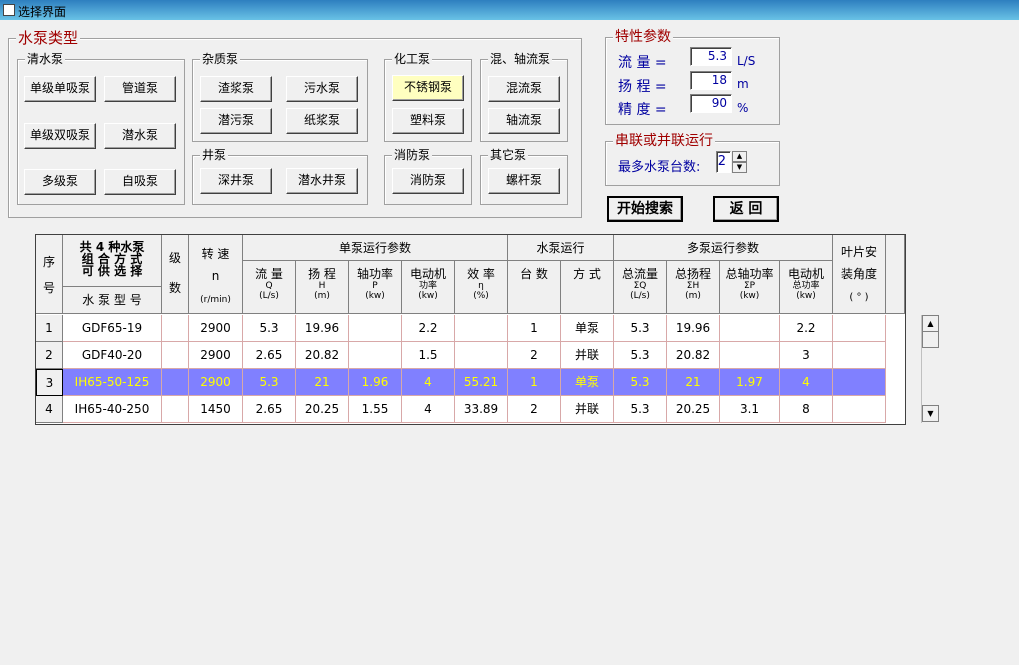  Describe the element at coordinates (322, 409) in the screenshot. I see `cell-h: 20.25` at that location.